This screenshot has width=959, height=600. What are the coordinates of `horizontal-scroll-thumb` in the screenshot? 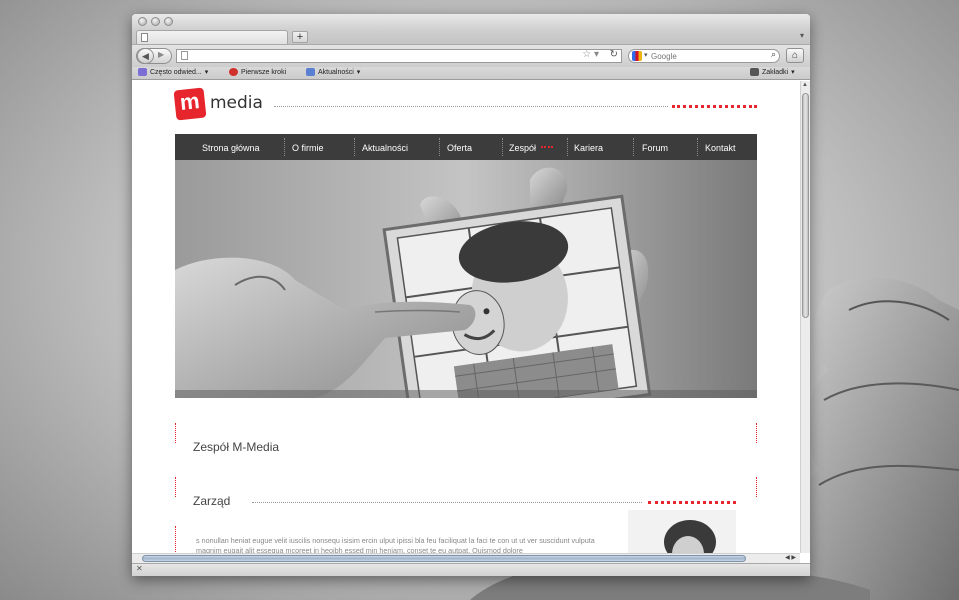 It's located at (444, 558).